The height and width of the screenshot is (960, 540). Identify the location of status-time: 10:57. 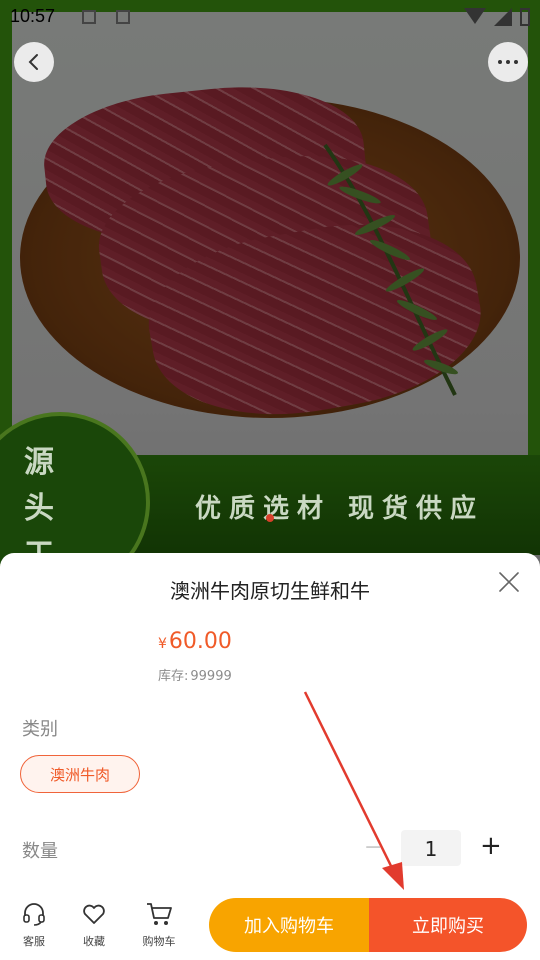
(33, 16).